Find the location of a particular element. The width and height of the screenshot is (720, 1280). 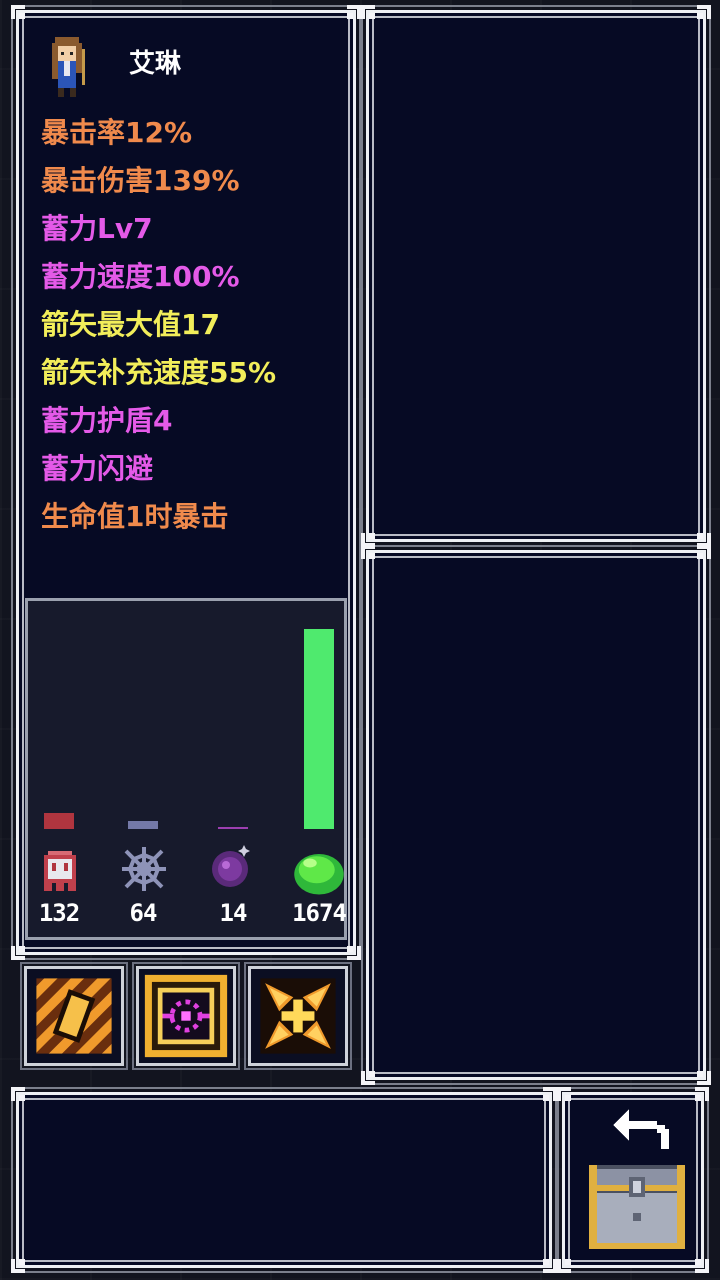

skill-slots is located at coordinates (181, 1016).